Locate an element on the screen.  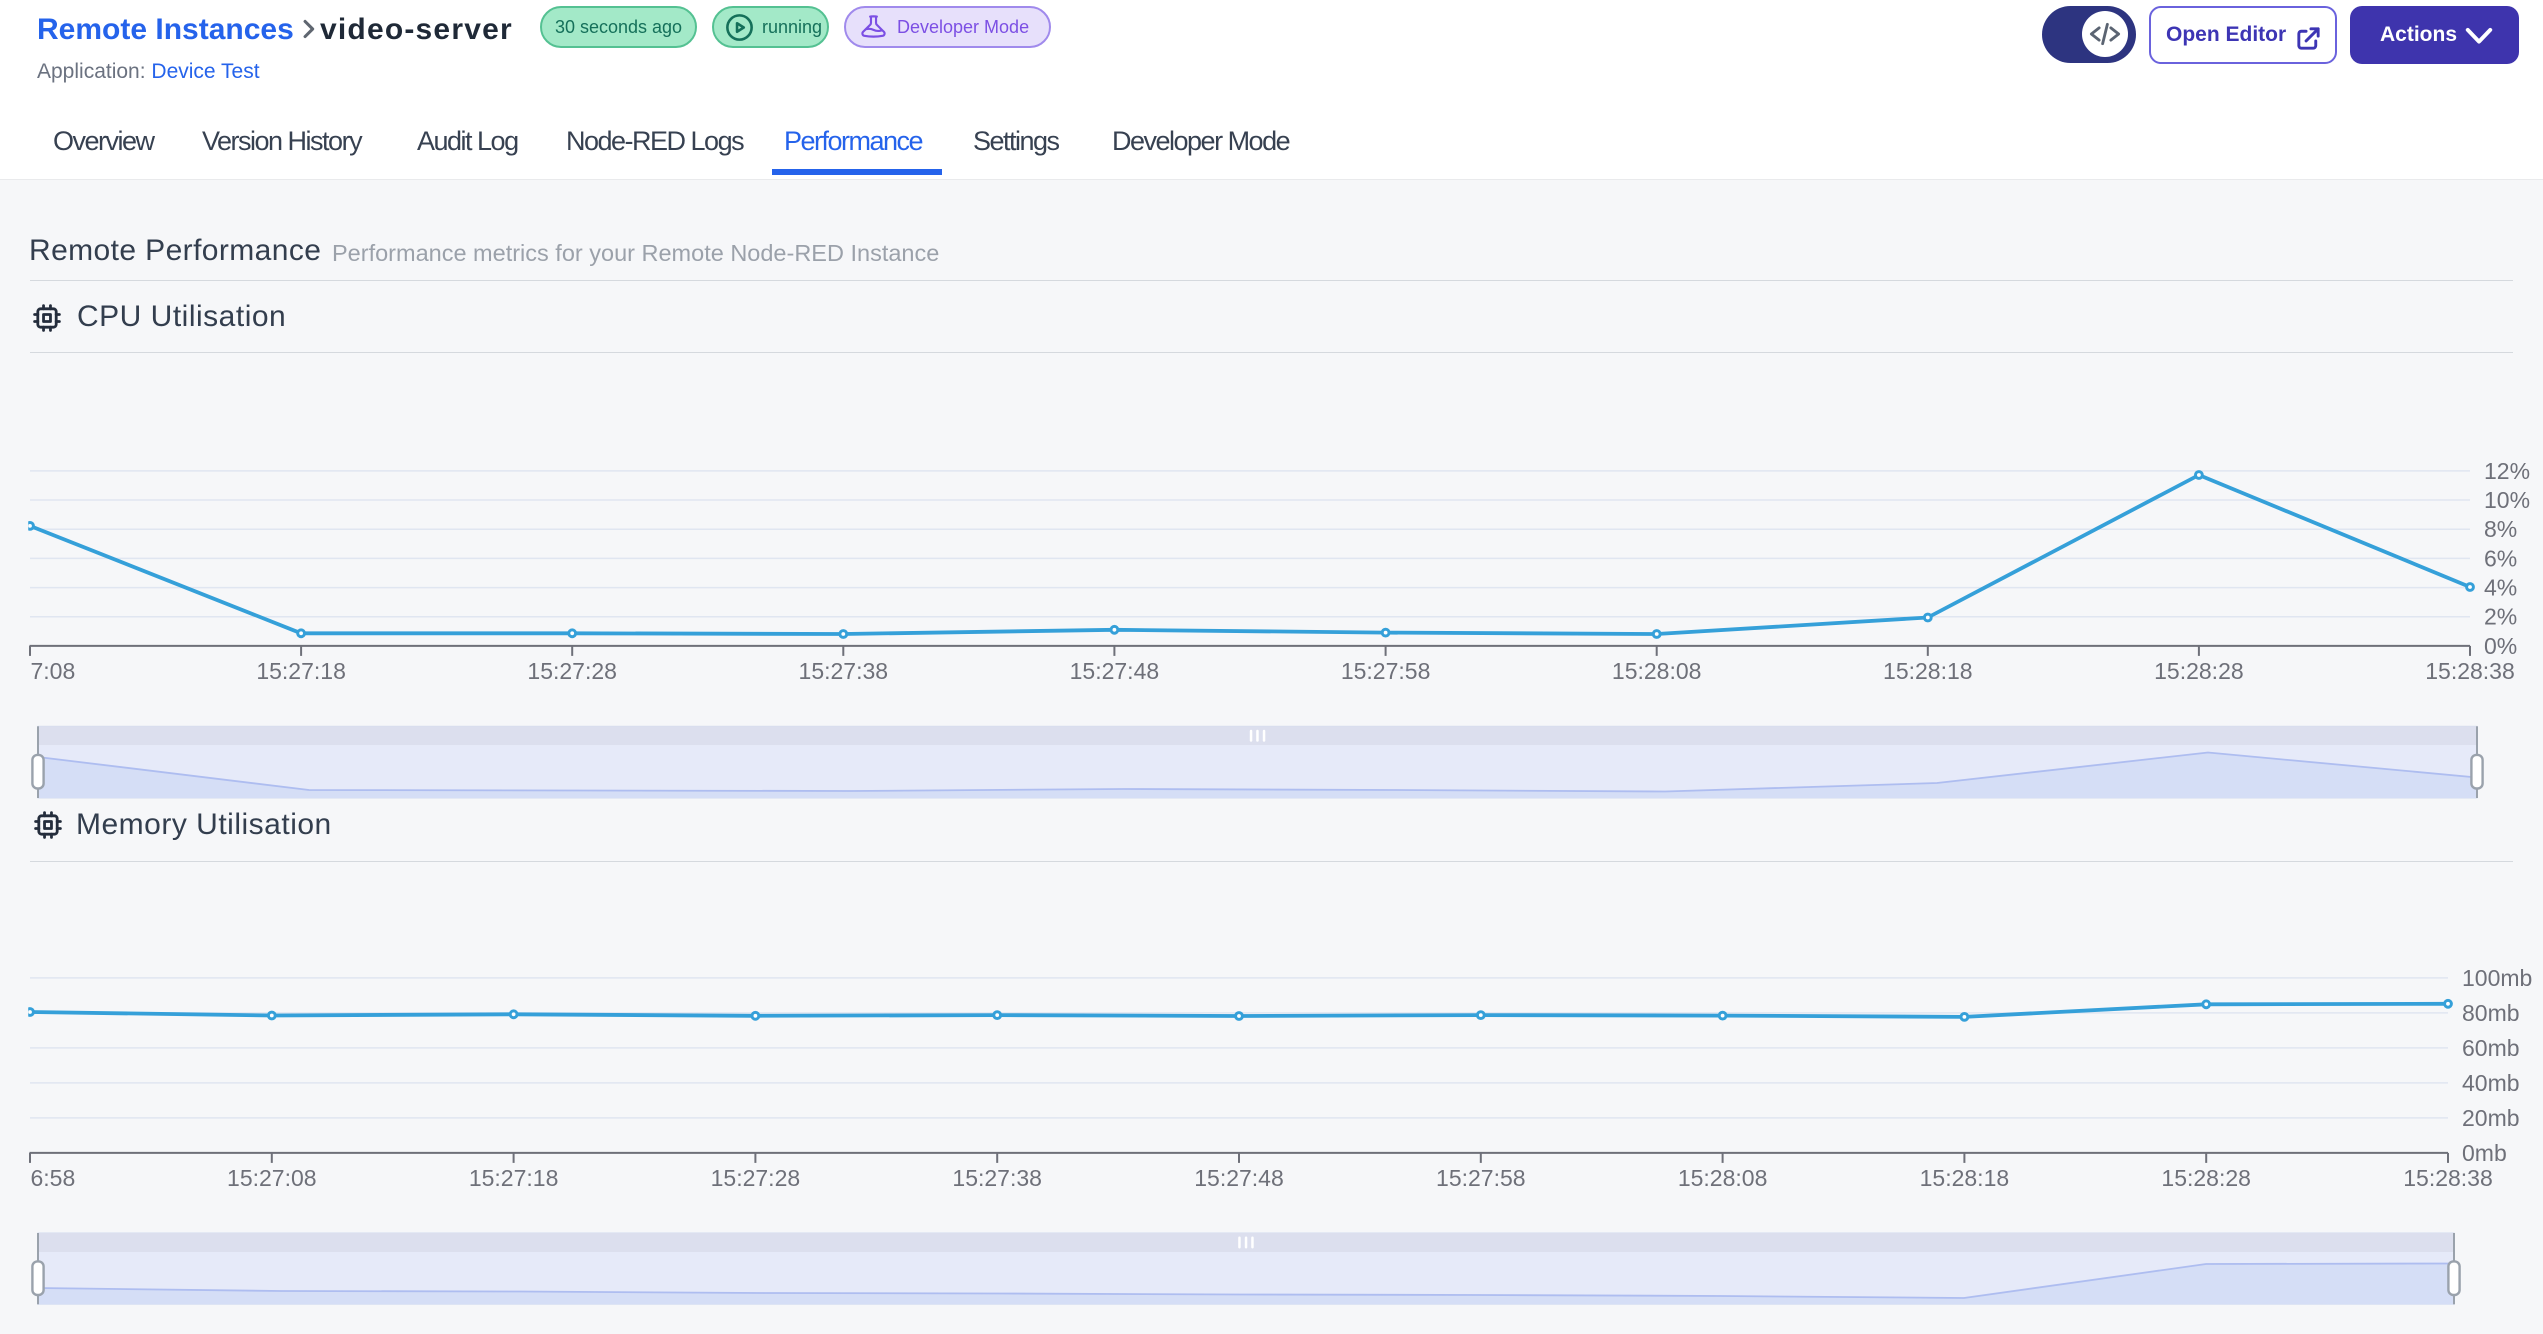
svg-text: 6:58 is located at coordinates (53, 1178).